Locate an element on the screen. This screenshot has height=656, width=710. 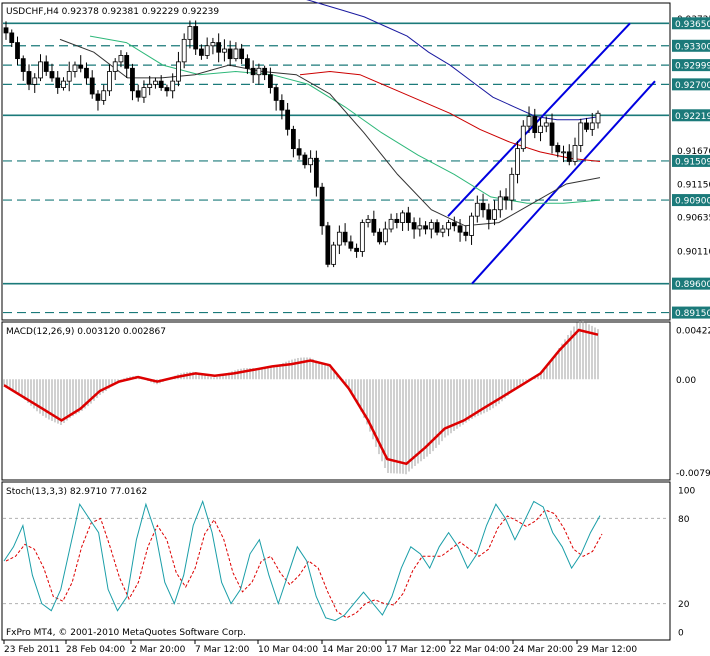
time-label: 23 Feb 2011 is located at coordinates (32, 650).